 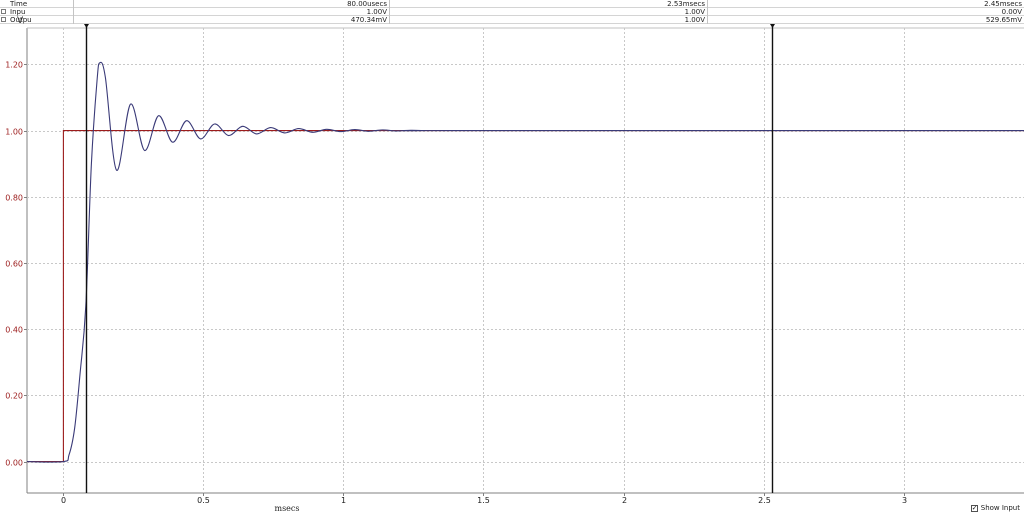 What do you see at coordinates (14, 132) in the screenshot?
I see `y-tick-label: 1.00` at bounding box center [14, 132].